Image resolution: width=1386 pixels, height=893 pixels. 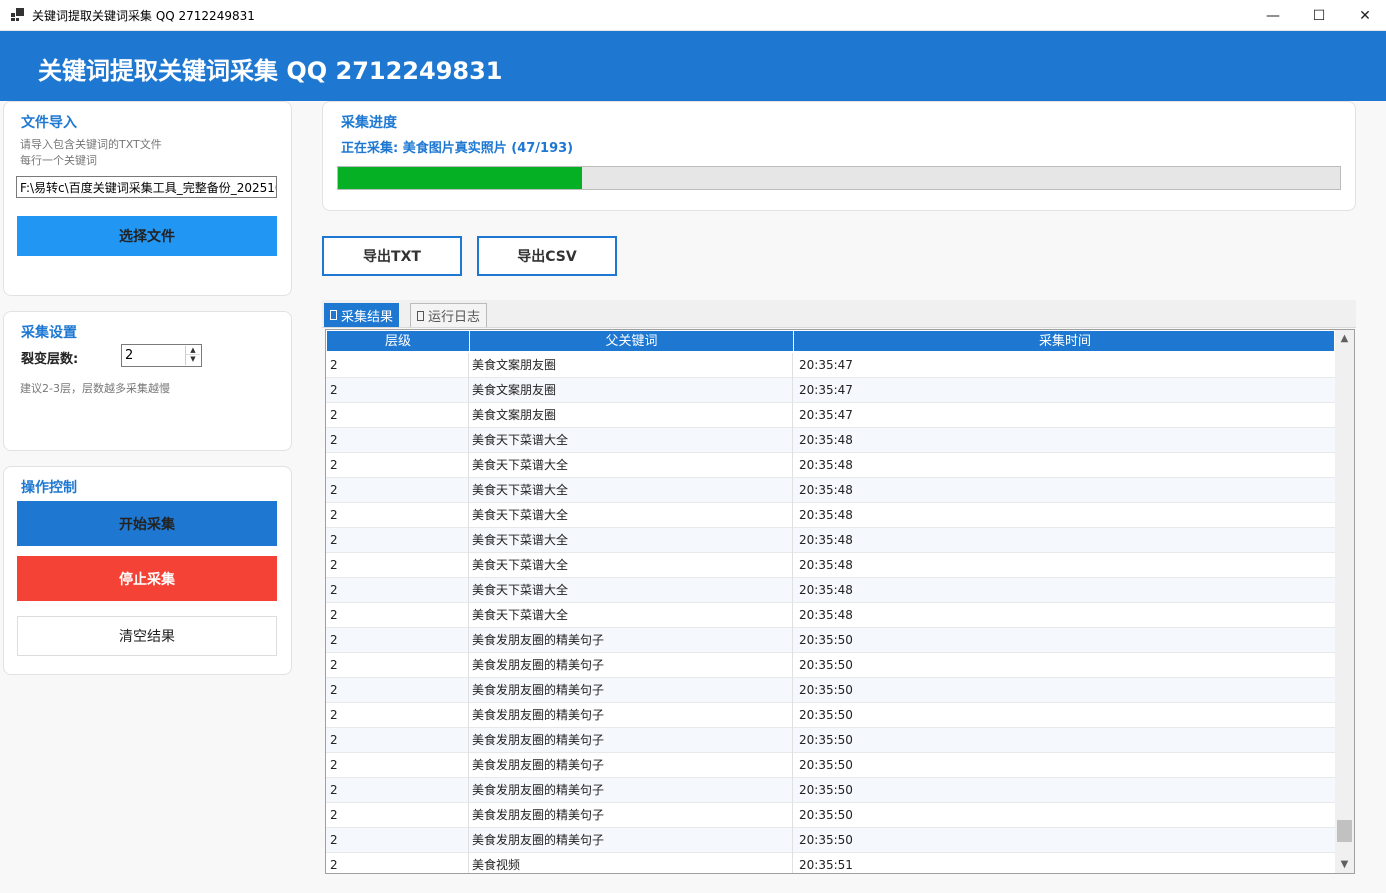 I want to click on column-header-time: 采集时间, so click(x=1065, y=342).